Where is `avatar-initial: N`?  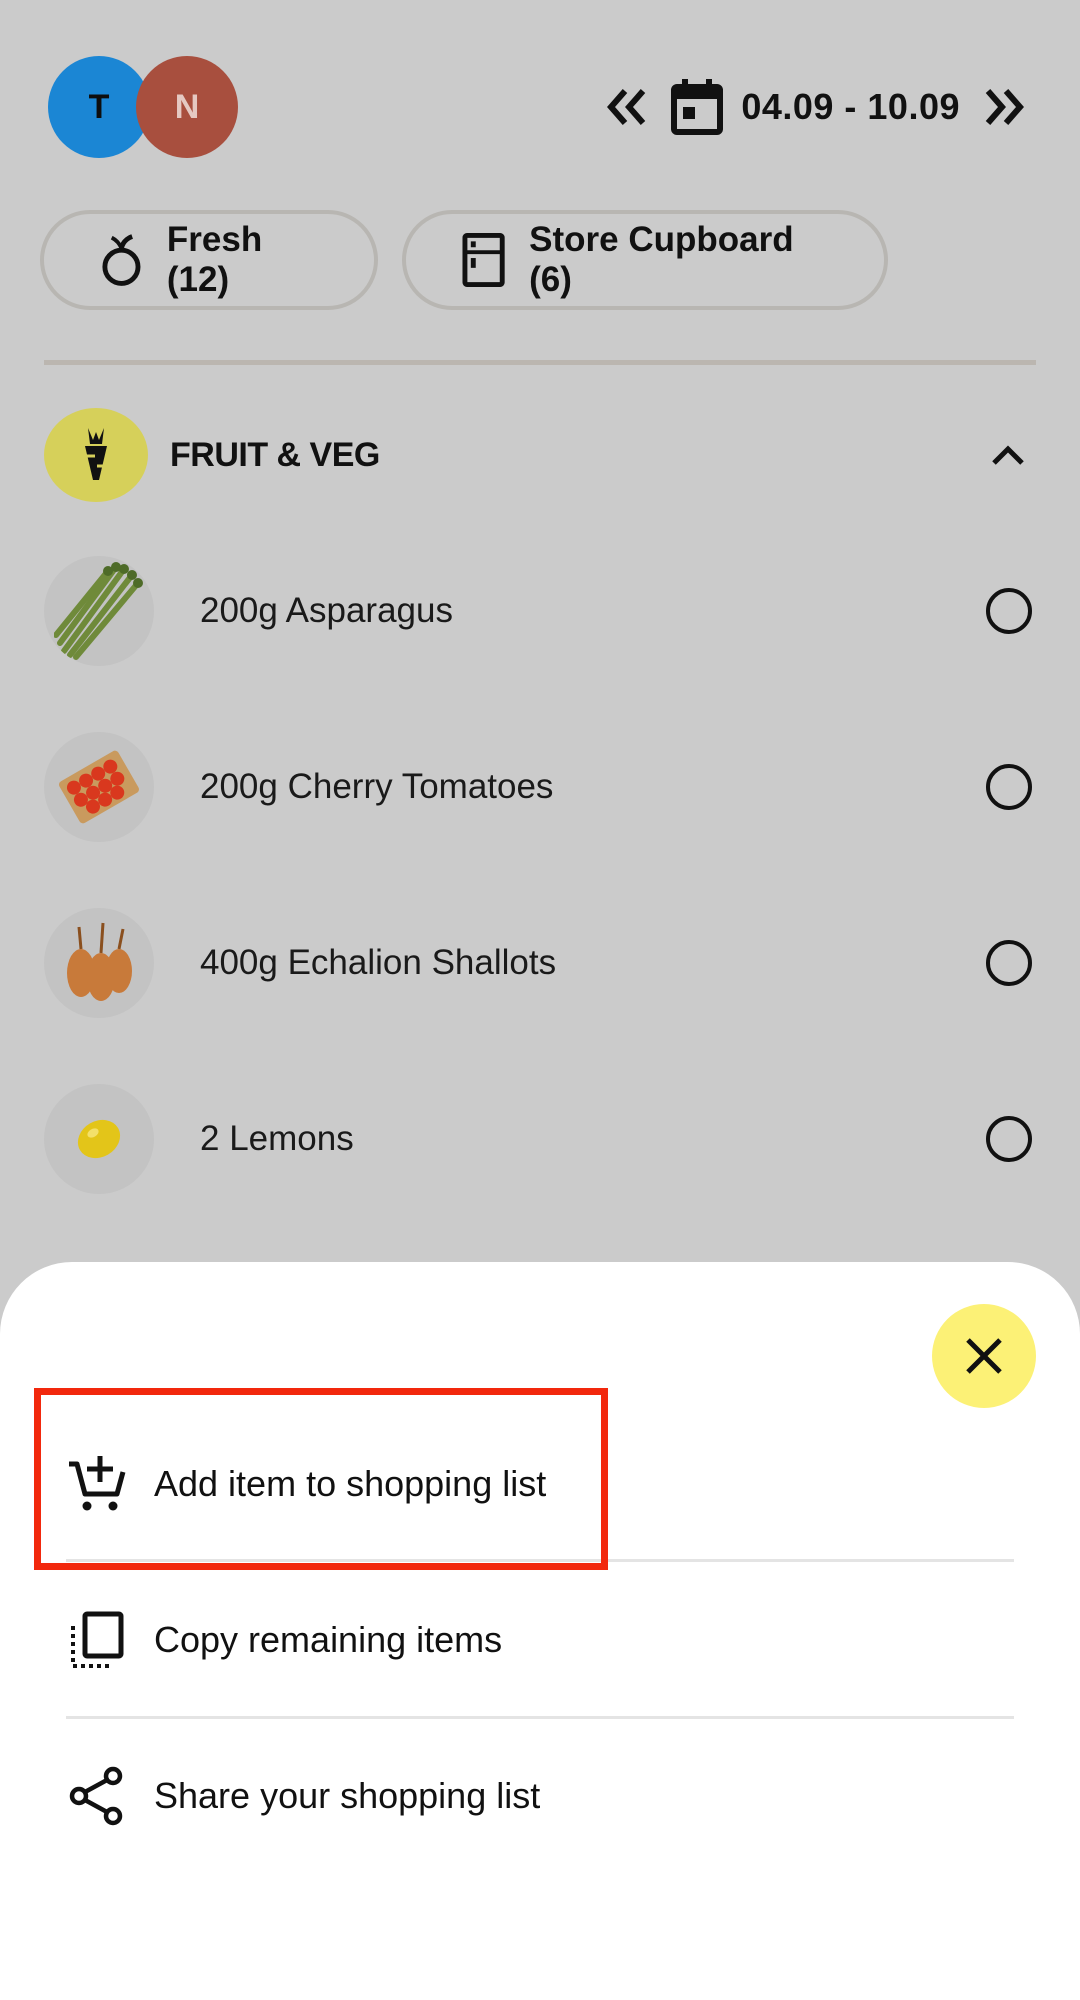
avatar-initial: N is located at coordinates (187, 106).